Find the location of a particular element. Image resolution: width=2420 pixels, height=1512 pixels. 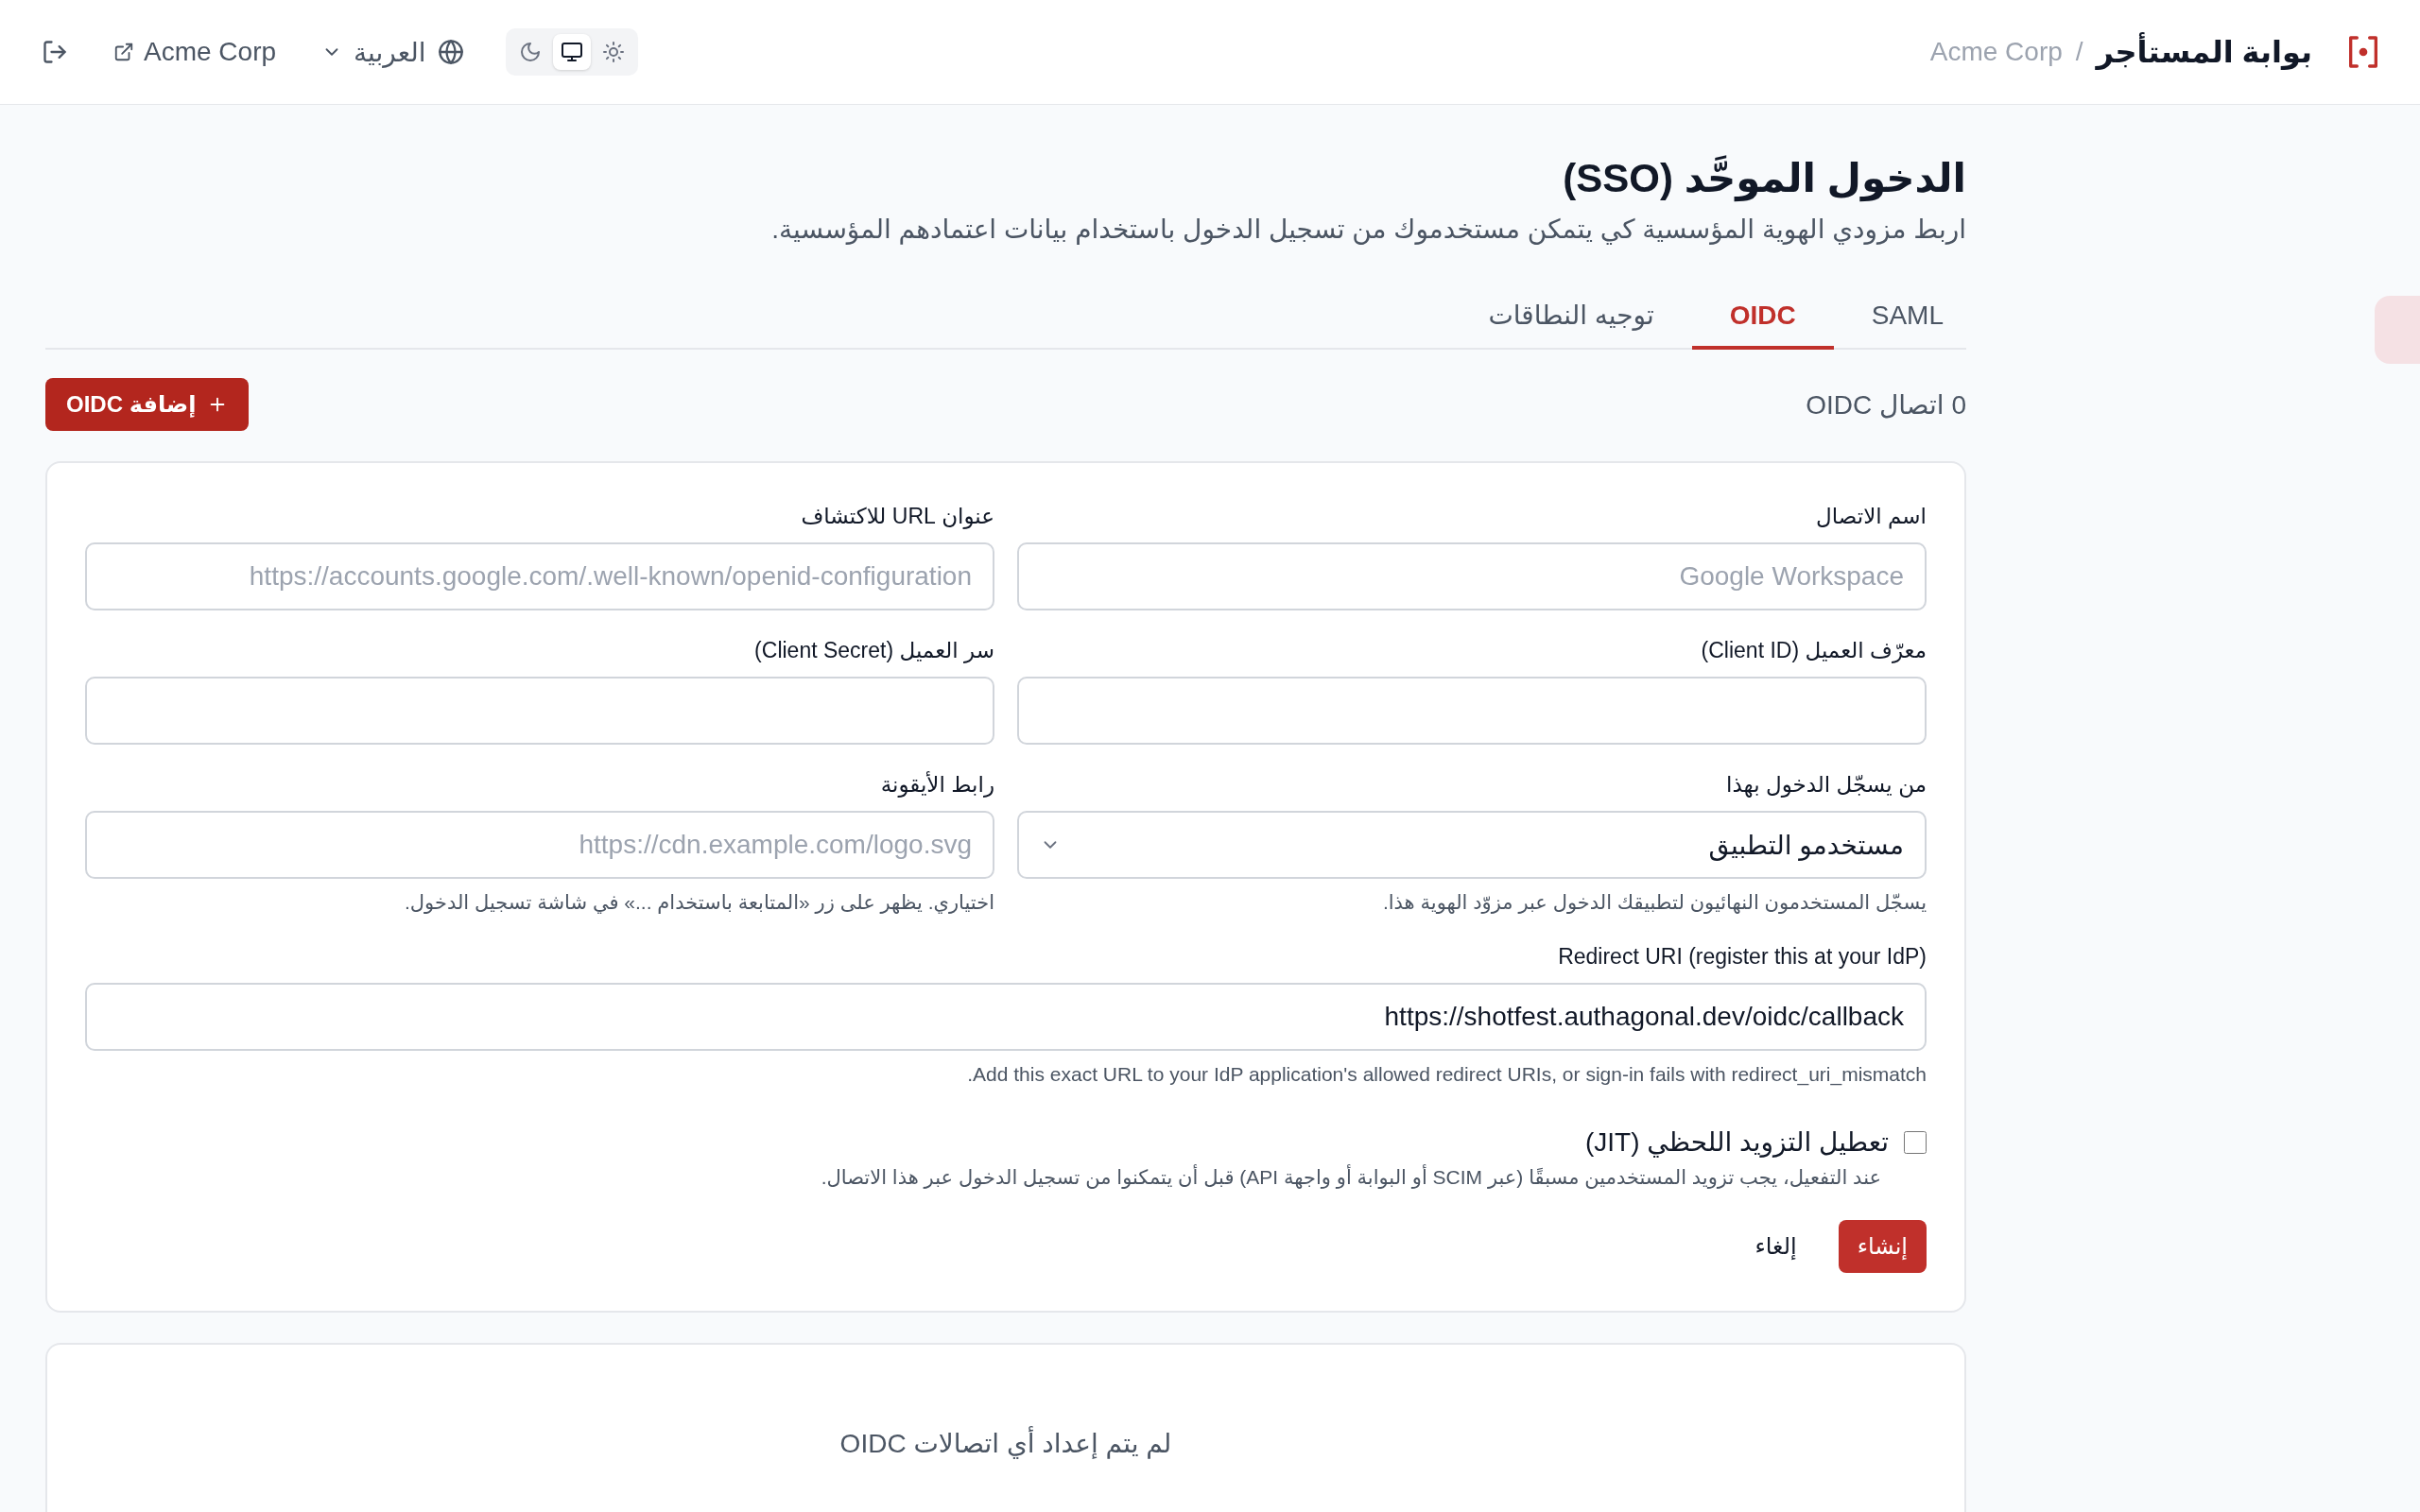

tab: OIDC is located at coordinates (1762, 318).